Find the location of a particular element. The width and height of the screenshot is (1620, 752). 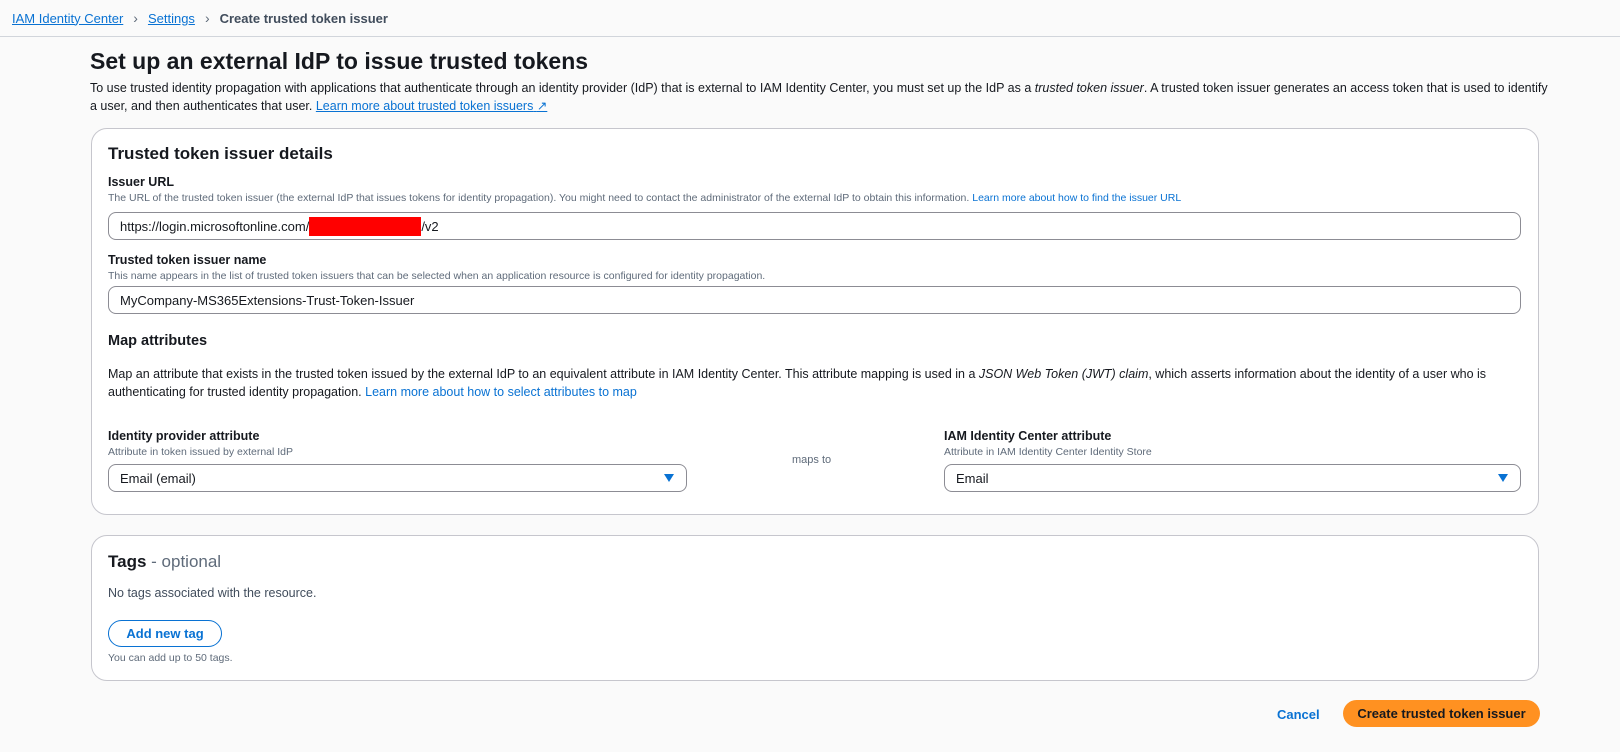

iam-attribute-label: IAM Identity Center attribute is located at coordinates (1028, 436).